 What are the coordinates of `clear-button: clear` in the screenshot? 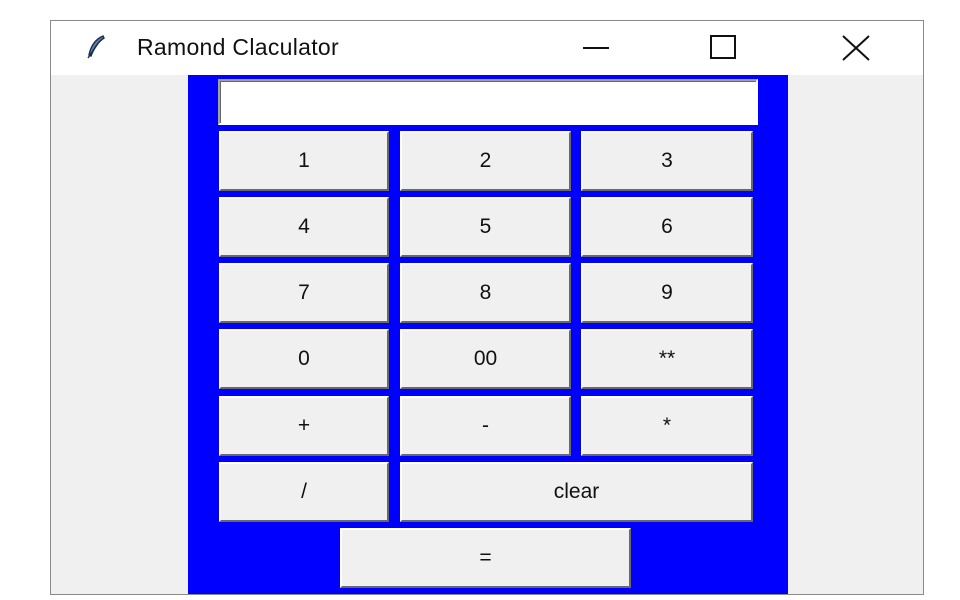 It's located at (576, 492).